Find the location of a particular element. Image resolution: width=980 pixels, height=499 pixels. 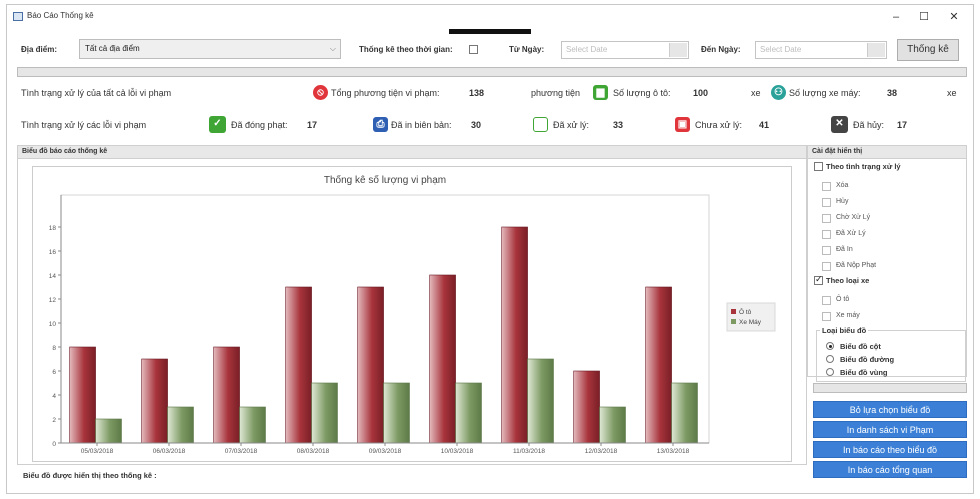

motos-label: Số lượng xe máy: is located at coordinates (825, 93).